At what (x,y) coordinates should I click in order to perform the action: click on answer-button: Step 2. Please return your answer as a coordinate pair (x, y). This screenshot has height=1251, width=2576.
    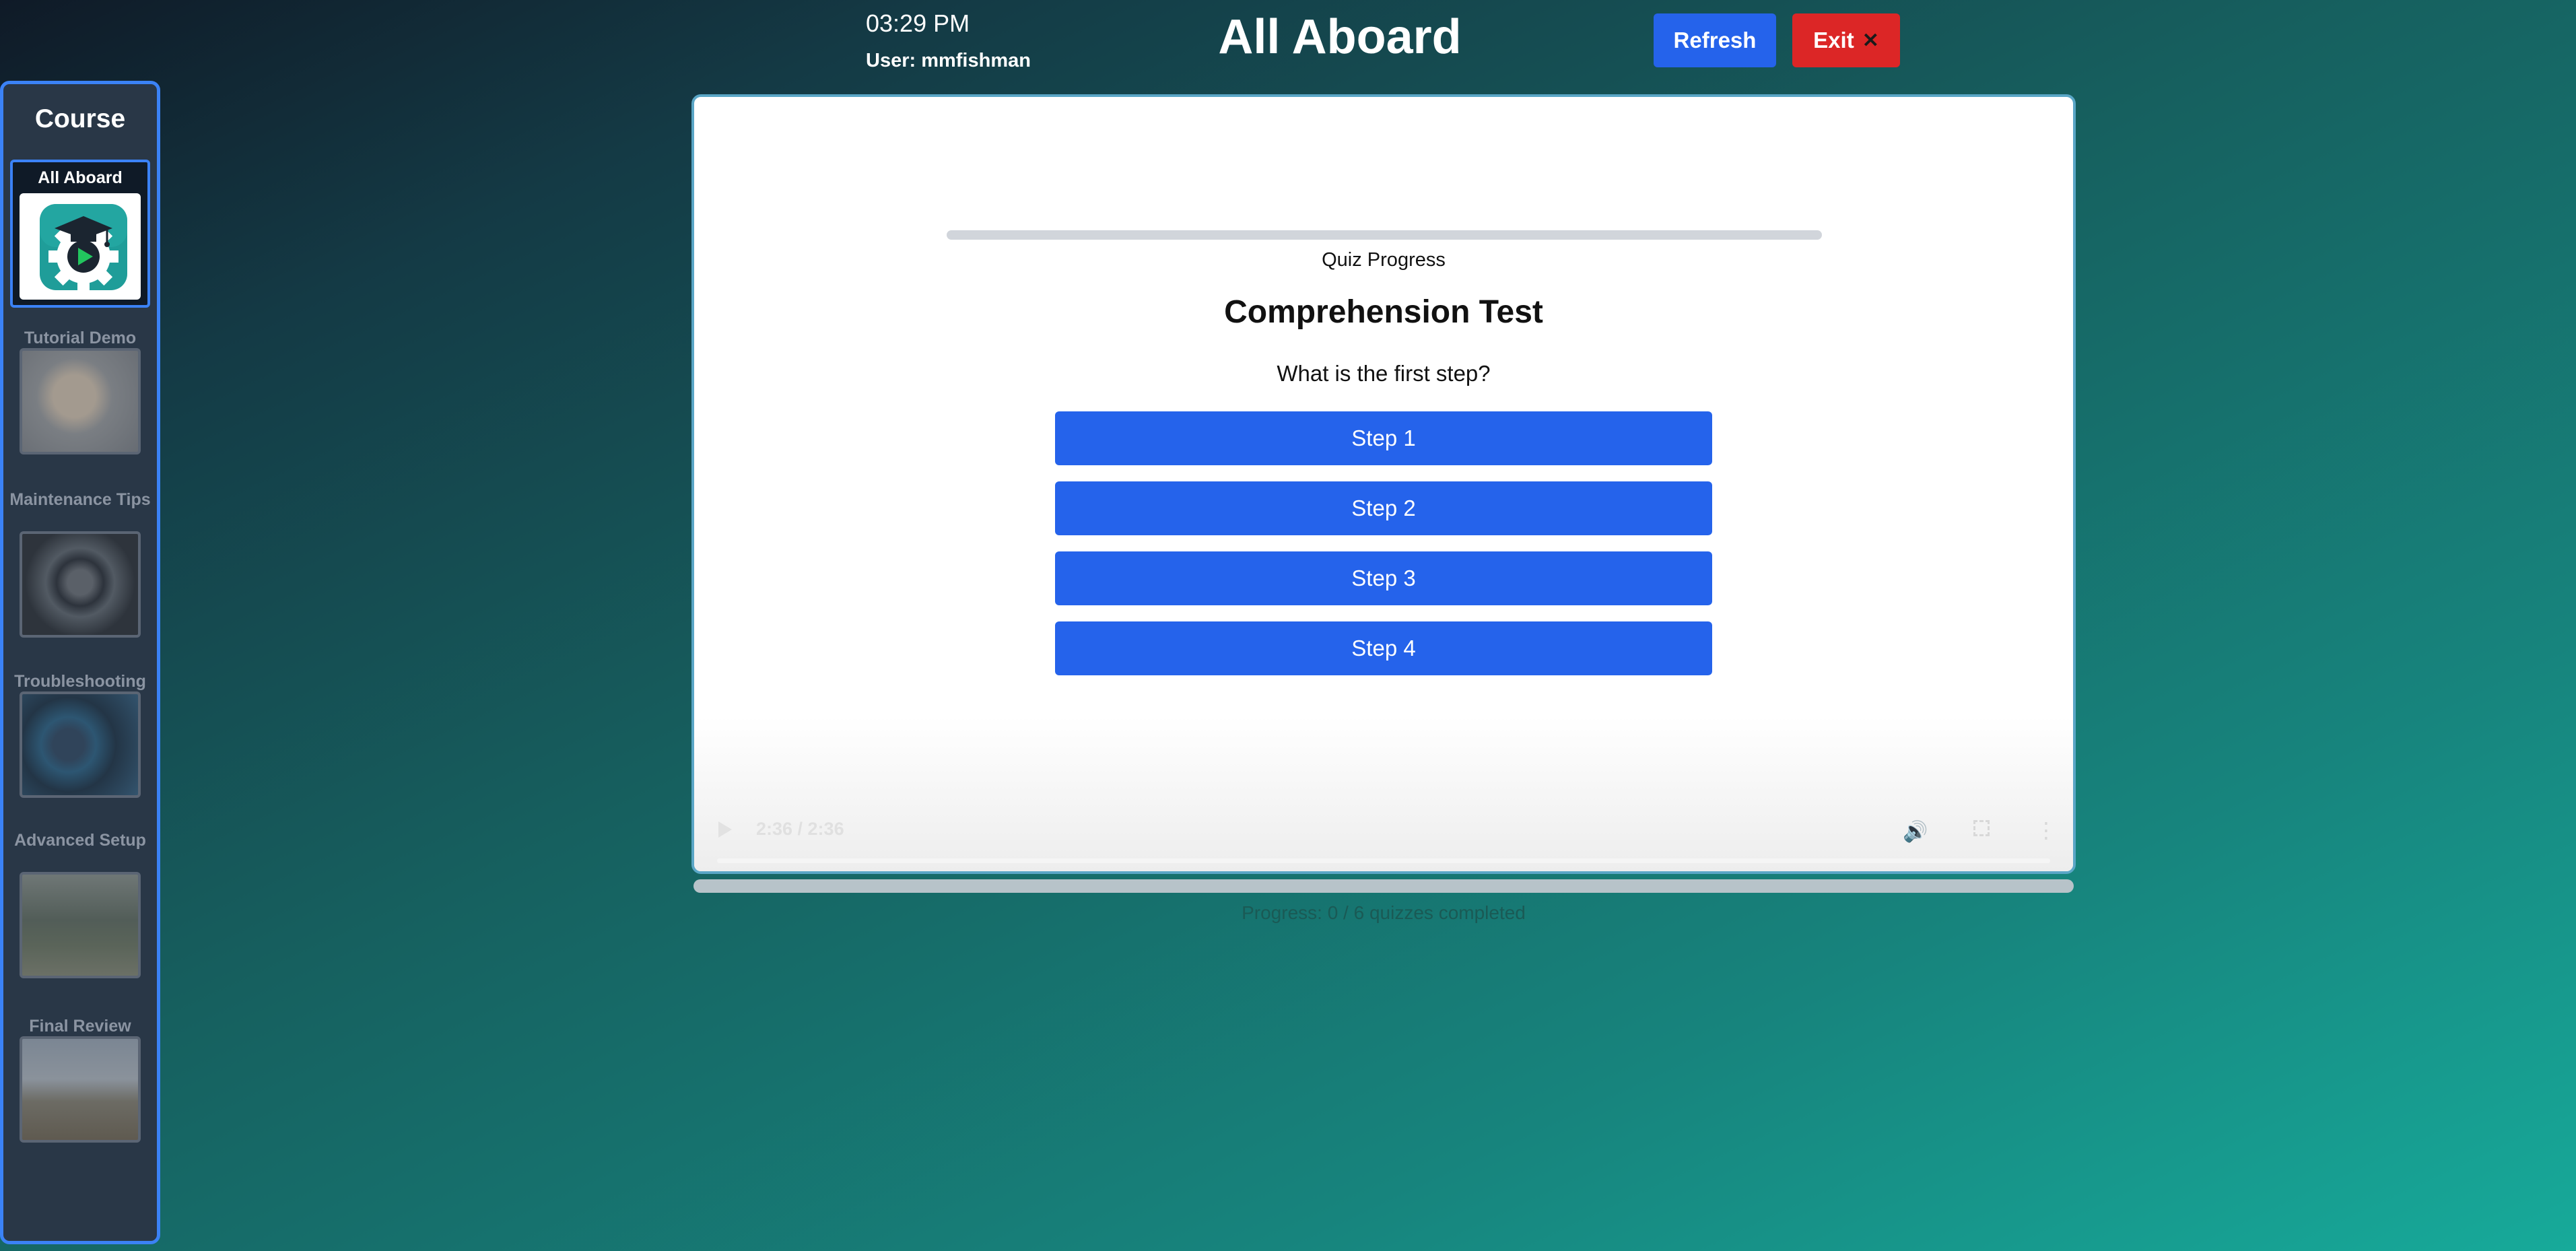
    Looking at the image, I should click on (1383, 508).